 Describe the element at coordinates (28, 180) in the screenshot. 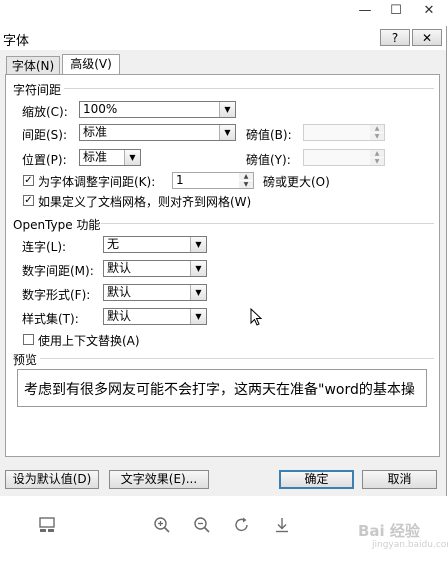

I see `kerning-checkbox: ✓` at that location.